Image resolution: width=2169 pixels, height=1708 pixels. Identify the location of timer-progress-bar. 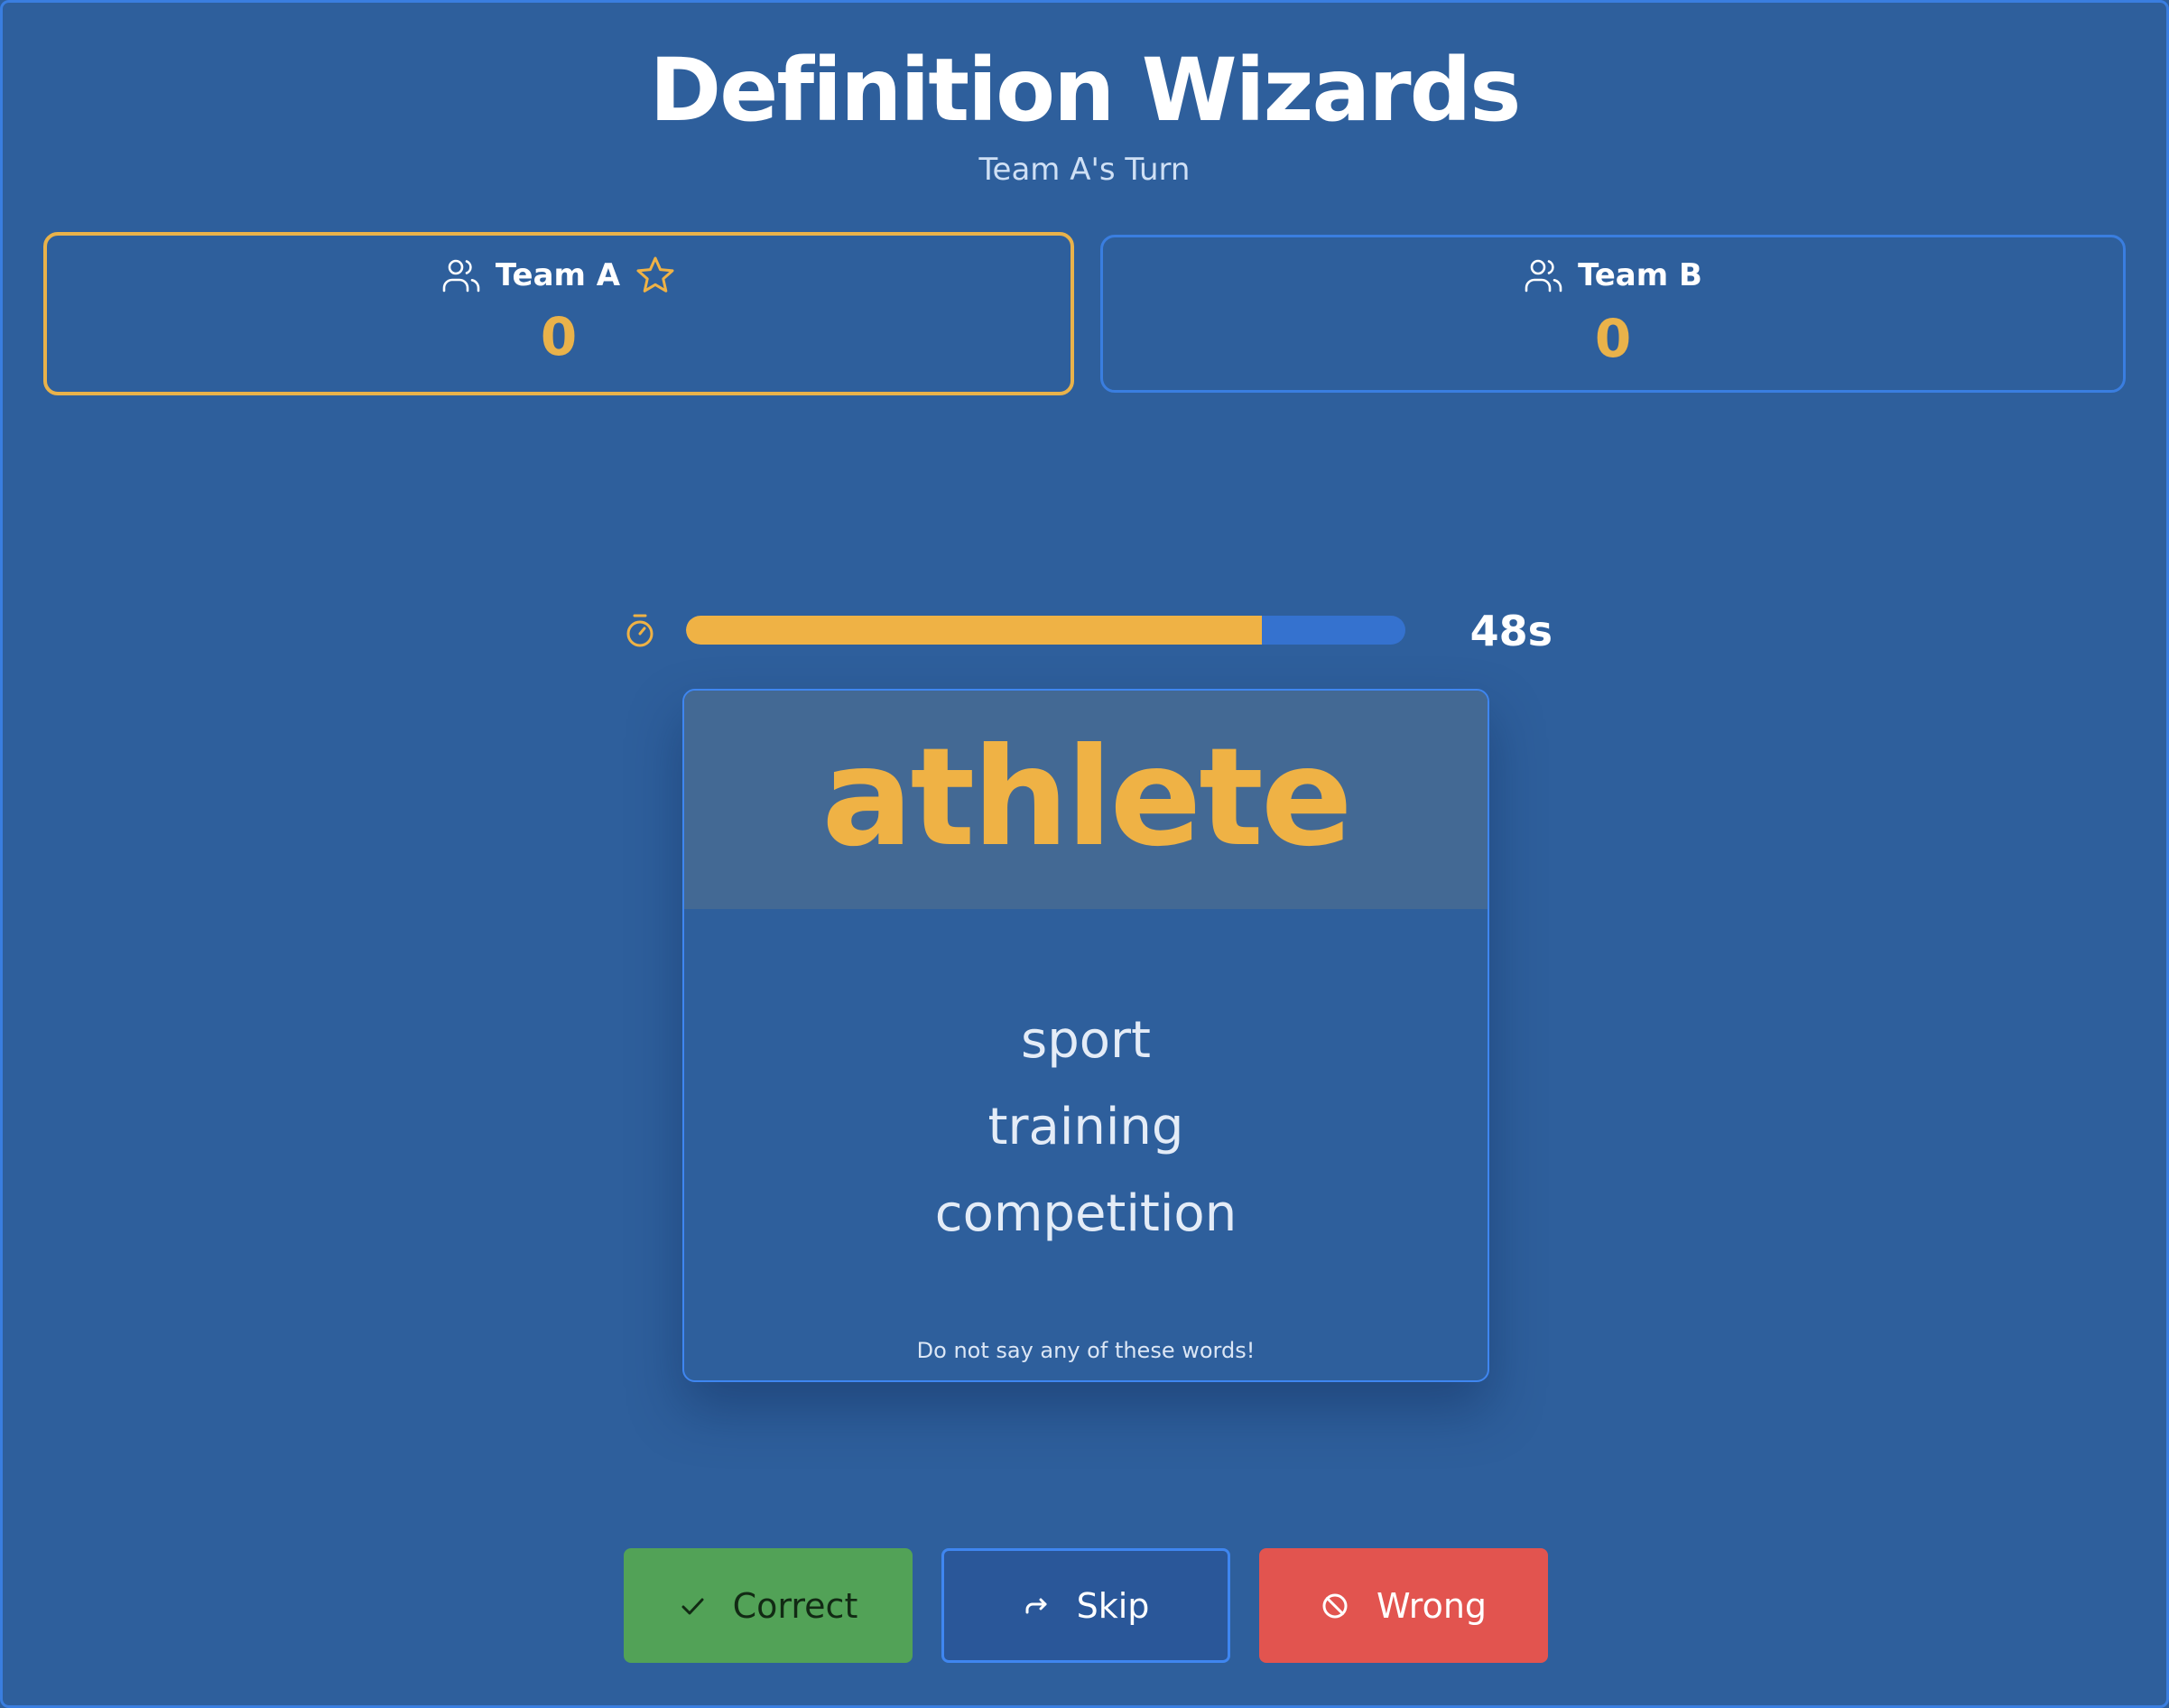
(1046, 630).